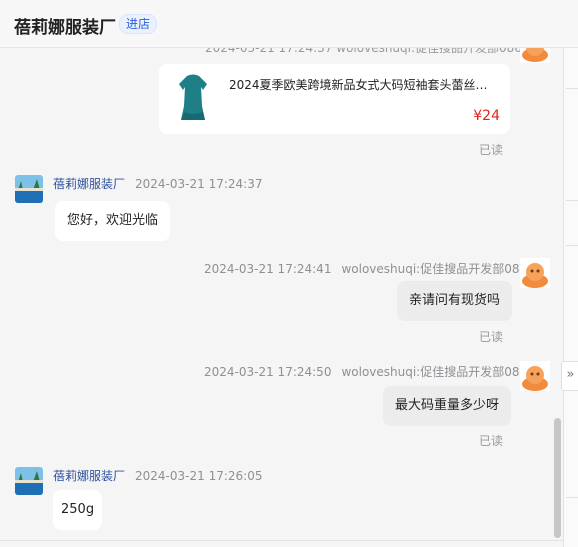  Describe the element at coordinates (334, 99) in the screenshot. I see `product-card: 2024夏季欧美跨境新品女式大码短袖套头蕾丝百... ¥24` at that location.